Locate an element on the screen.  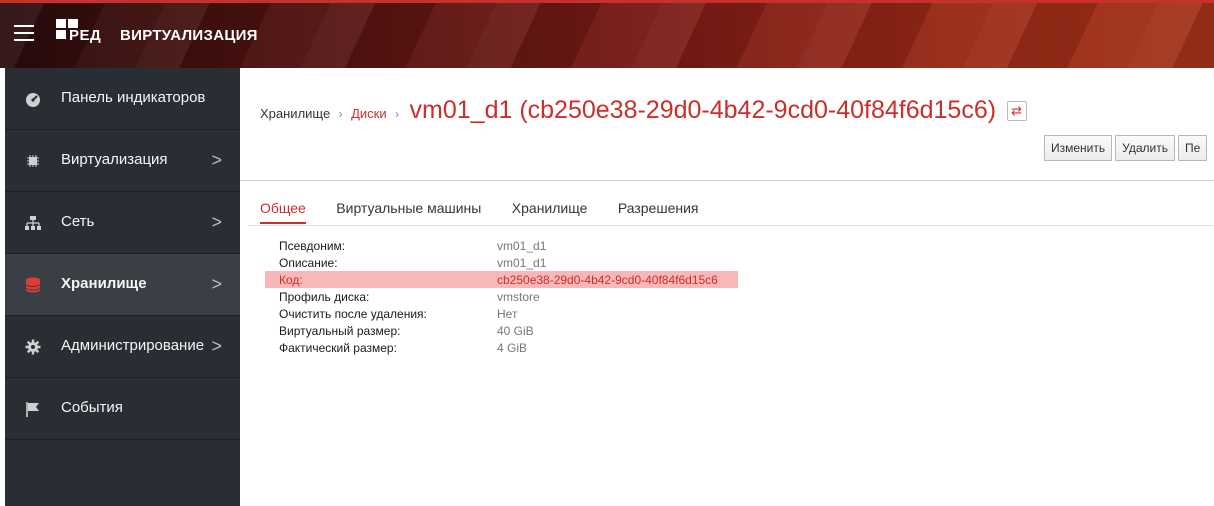
dashboard-icon is located at coordinates (33, 100).